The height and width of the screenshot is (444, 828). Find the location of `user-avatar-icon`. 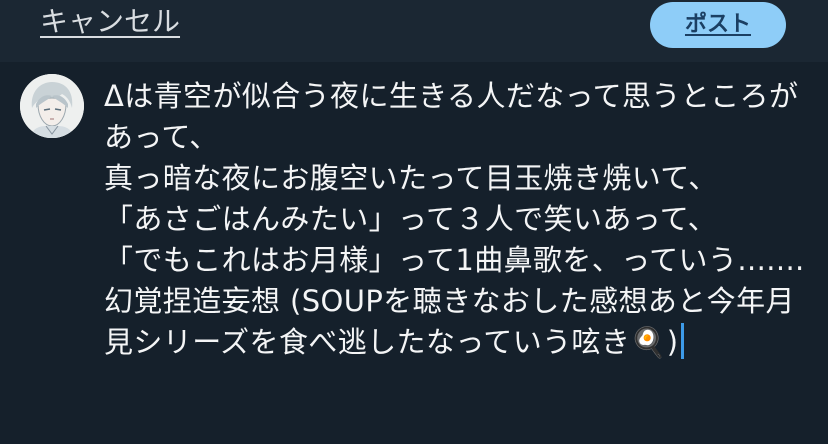

user-avatar-icon is located at coordinates (52, 106).